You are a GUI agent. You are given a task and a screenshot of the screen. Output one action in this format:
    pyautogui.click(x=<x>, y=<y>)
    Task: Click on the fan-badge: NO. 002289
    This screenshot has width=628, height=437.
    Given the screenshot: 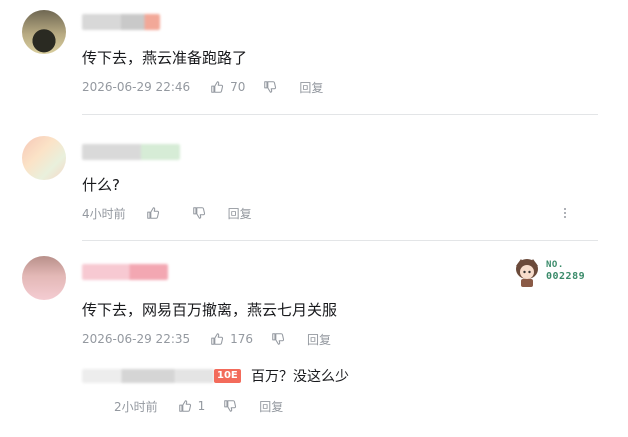 What is the action you would take?
    pyautogui.click(x=556, y=272)
    